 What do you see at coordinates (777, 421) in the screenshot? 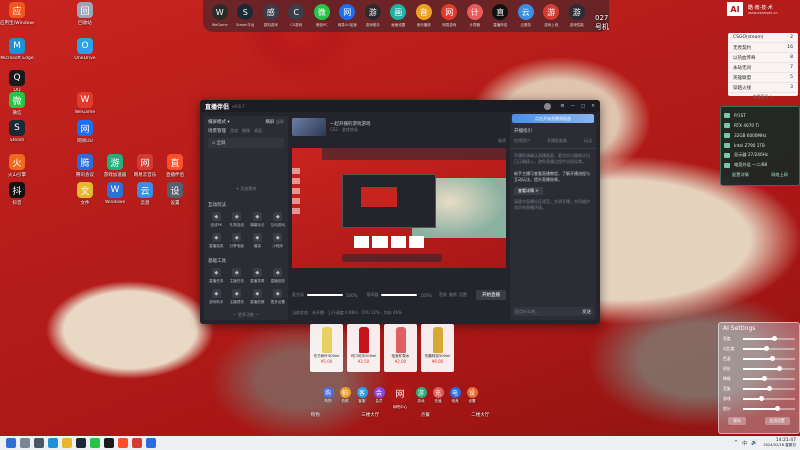
I see `ai-settings-button: 应用设置` at bounding box center [777, 421].